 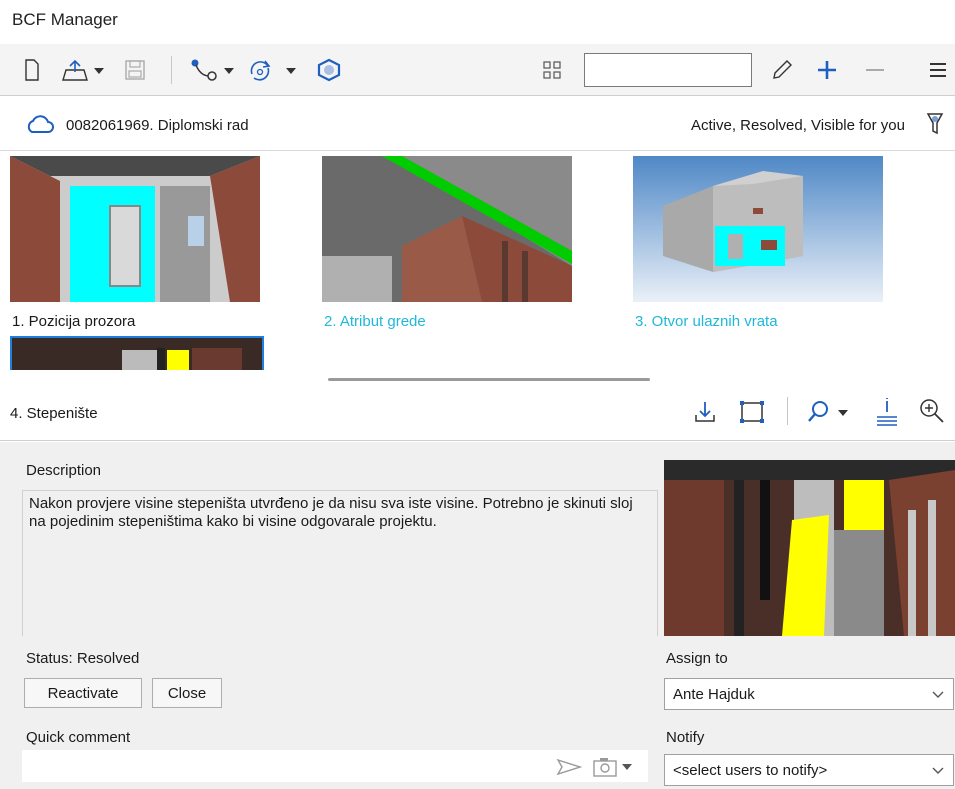 I want to click on cloud-icon, so click(x=40, y=126).